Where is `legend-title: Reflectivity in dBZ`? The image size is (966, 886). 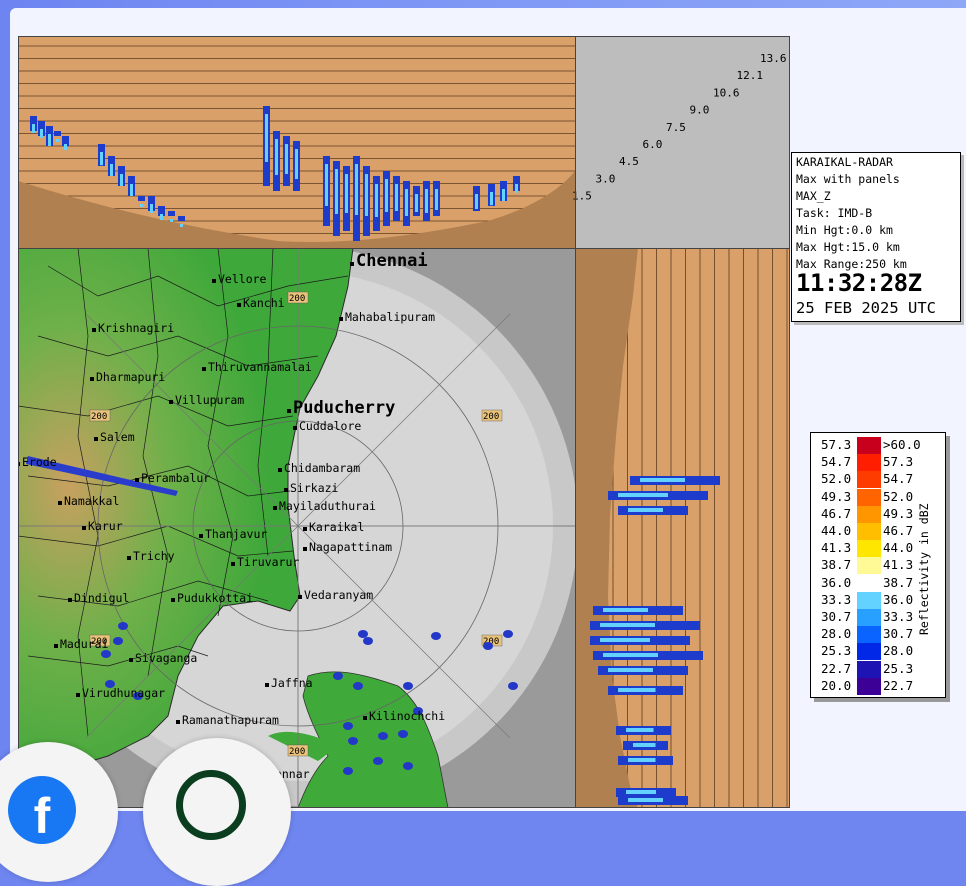 legend-title: Reflectivity in dBZ is located at coordinates (924, 569).